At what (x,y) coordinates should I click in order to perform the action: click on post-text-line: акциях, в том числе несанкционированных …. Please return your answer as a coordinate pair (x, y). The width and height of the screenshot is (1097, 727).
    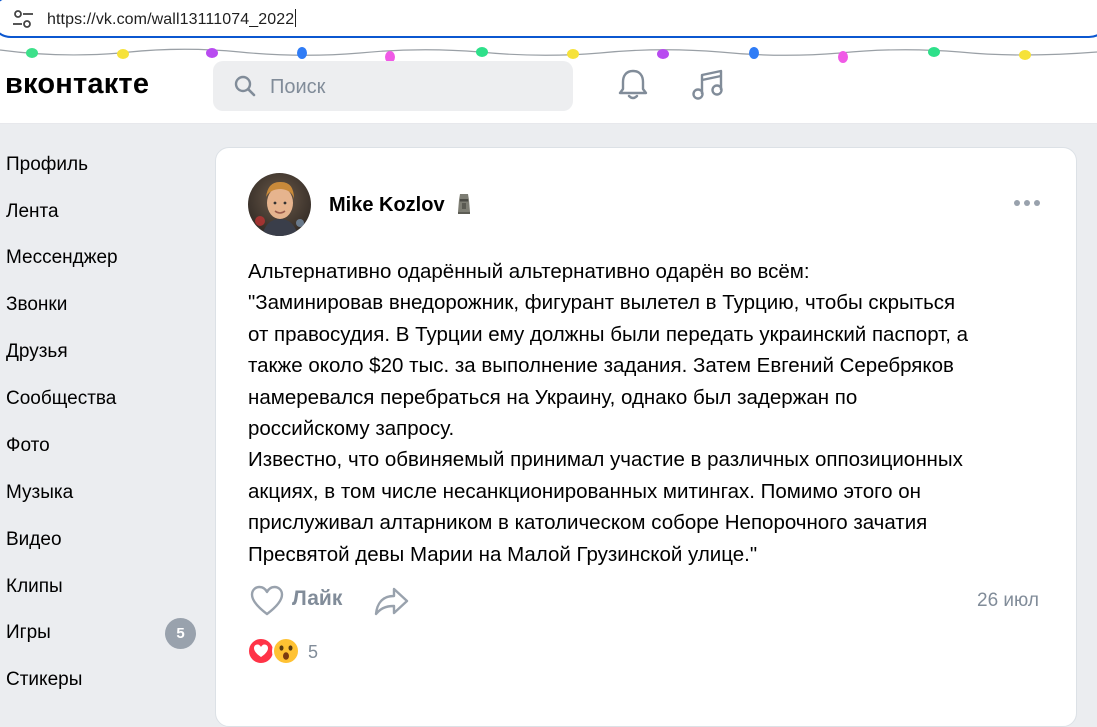
    Looking at the image, I should click on (584, 491).